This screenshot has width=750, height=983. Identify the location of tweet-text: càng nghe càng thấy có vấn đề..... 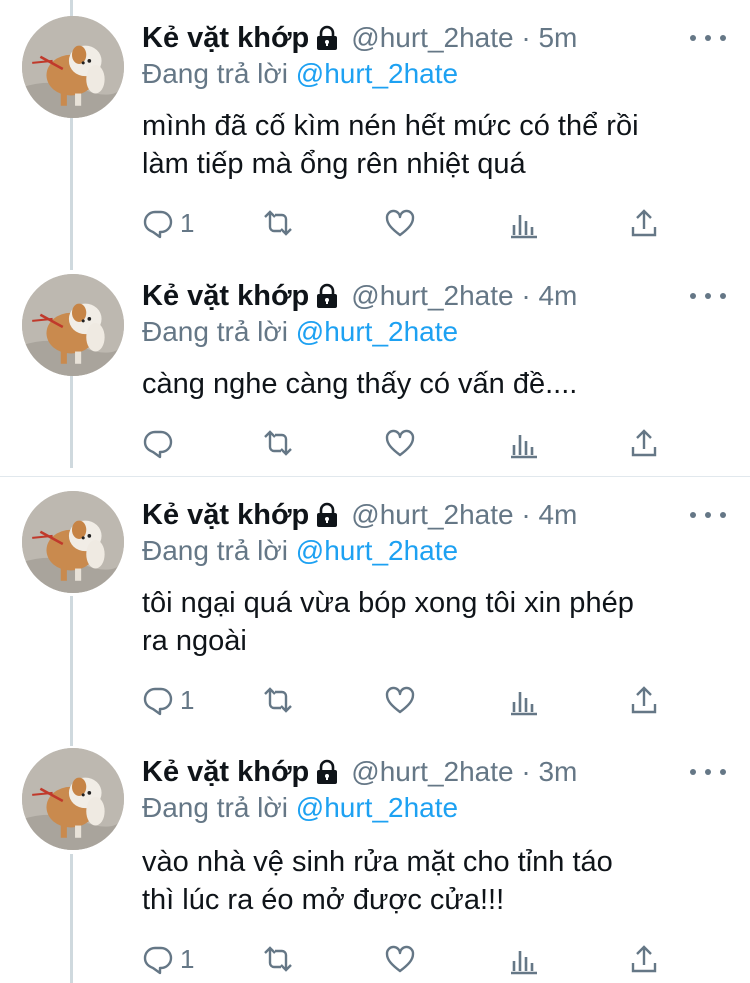
(437, 384).